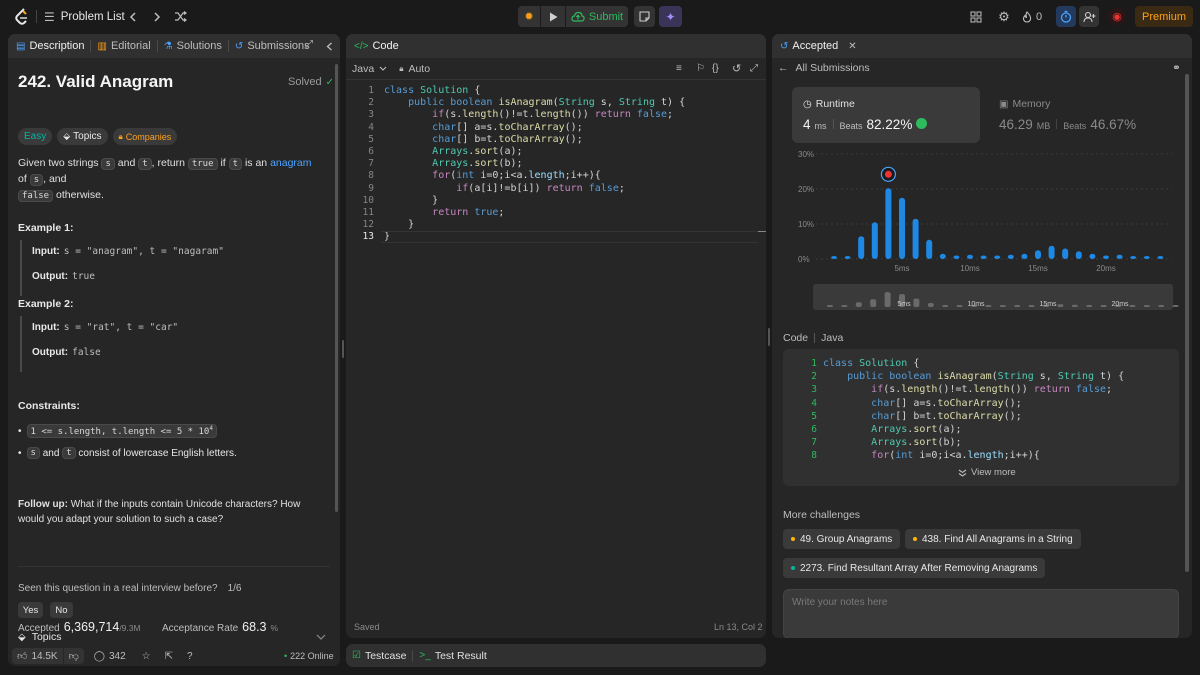 This screenshot has width=1200, height=675. What do you see at coordinates (123, 46) in the screenshot?
I see `tab-editorial: ▥ Editorial` at bounding box center [123, 46].